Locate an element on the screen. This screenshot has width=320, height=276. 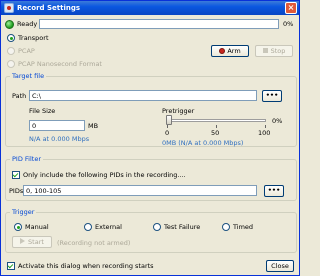
activate-dialog-checkbox is located at coordinates (11, 266).